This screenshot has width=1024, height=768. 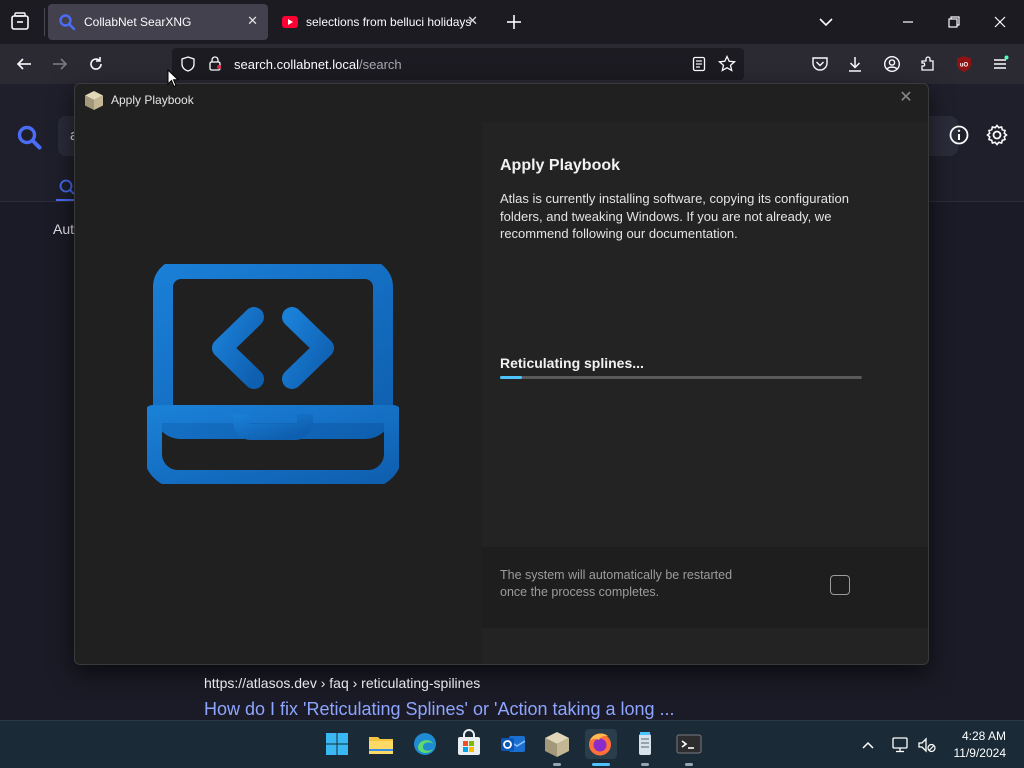 I want to click on shield-icon, so click(x=188, y=64).